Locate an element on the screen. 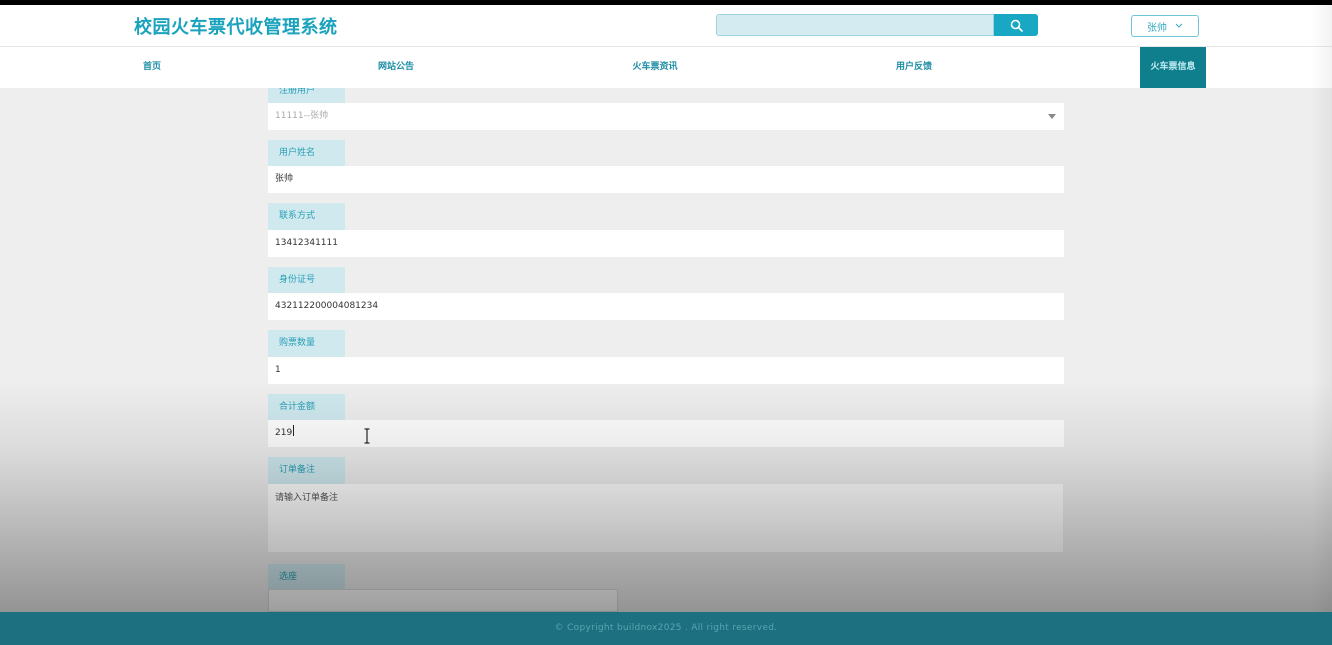 Image resolution: width=1332 pixels, height=645 pixels. nav-item-home: 首页 is located at coordinates (152, 67).